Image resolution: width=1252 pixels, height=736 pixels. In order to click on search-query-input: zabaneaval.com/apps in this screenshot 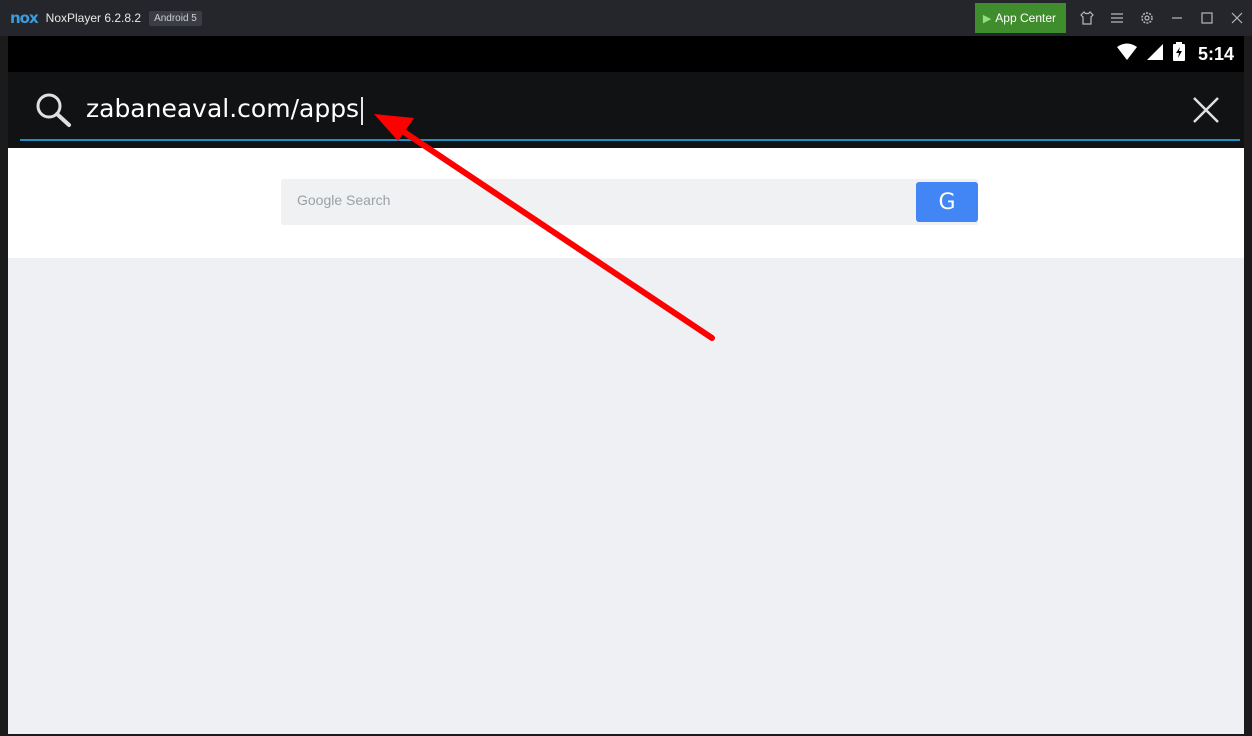, I will do `click(222, 109)`.